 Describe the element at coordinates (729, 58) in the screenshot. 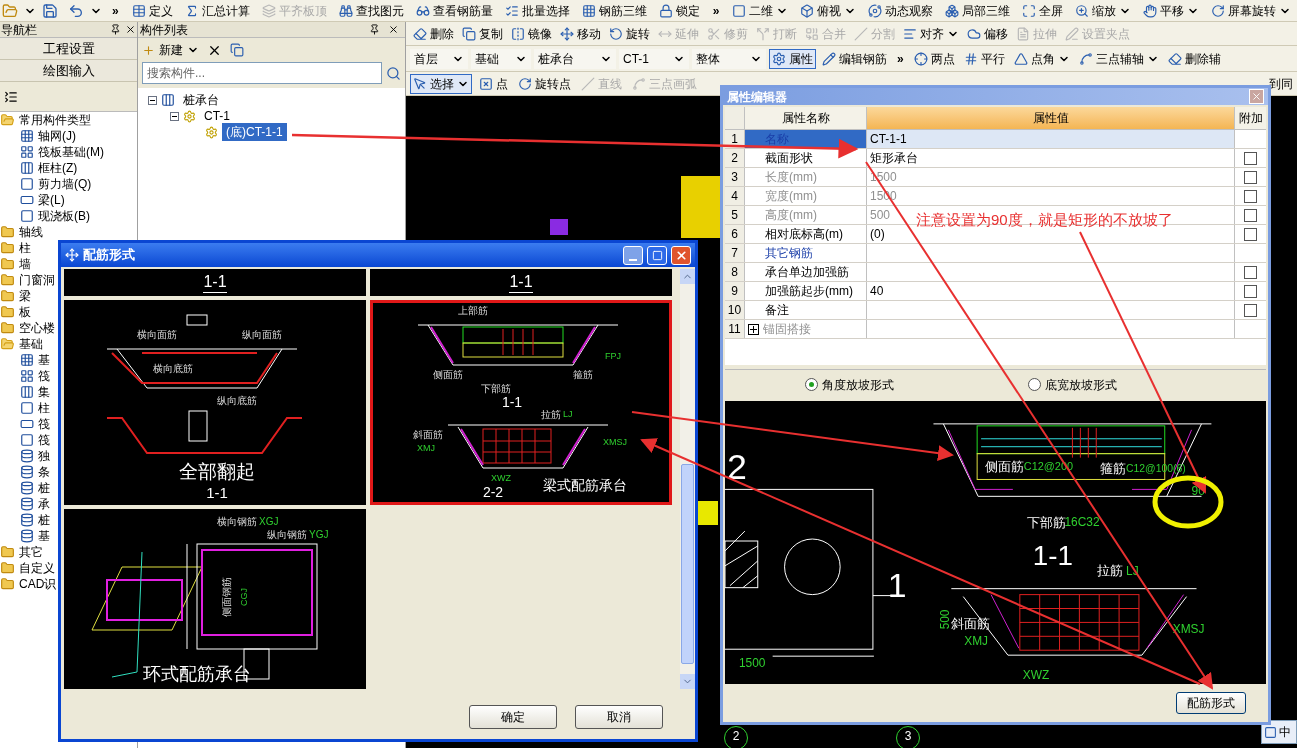

I see `layer-dropdown: 整体` at that location.